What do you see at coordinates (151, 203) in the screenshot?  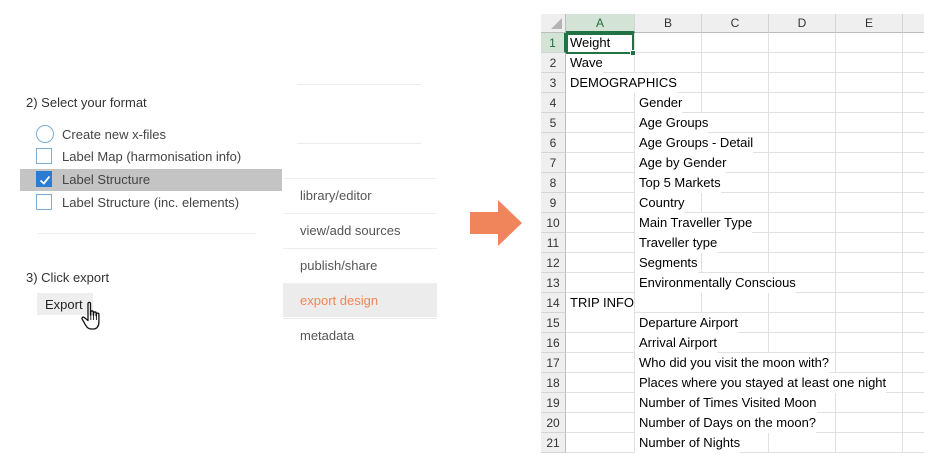 I see `option-label-structure-inc-elements: Label Structure (inc. elements)` at bounding box center [151, 203].